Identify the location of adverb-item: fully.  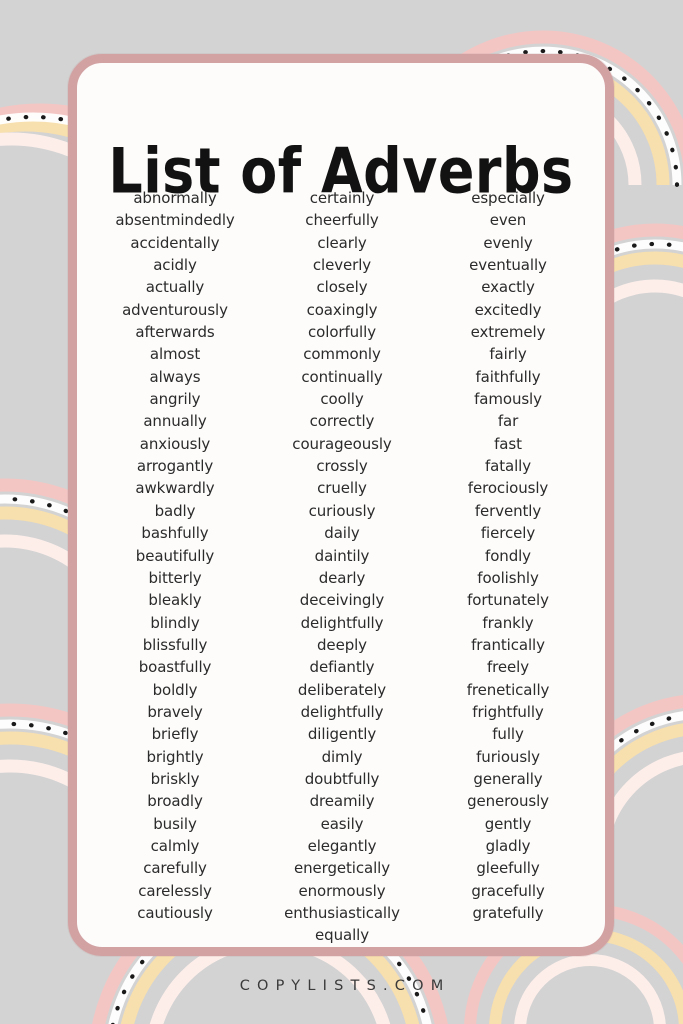
(508, 734).